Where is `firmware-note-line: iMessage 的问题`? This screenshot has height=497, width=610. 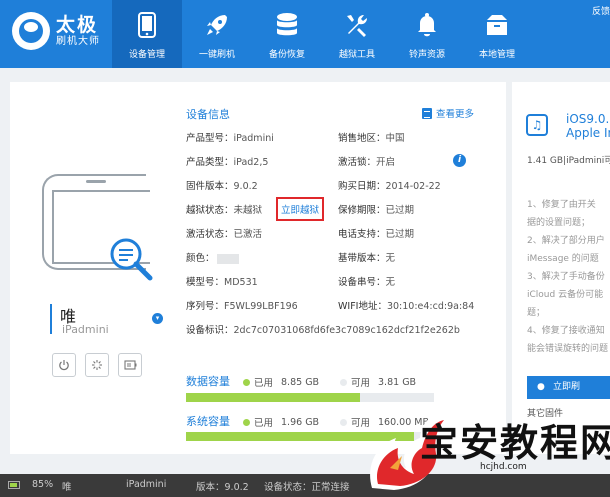
firmware-note-line: iMessage 的问题 is located at coordinates (563, 259).